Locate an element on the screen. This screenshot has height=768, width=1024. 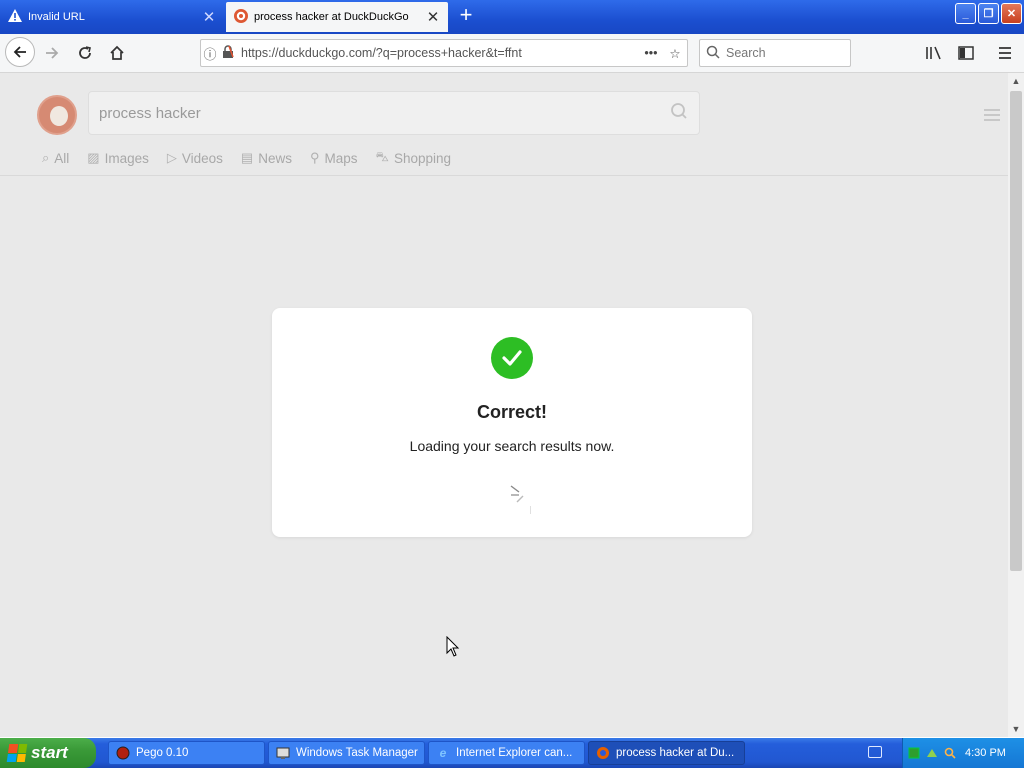
new-tab-button: + is located at coordinates (466, 16).